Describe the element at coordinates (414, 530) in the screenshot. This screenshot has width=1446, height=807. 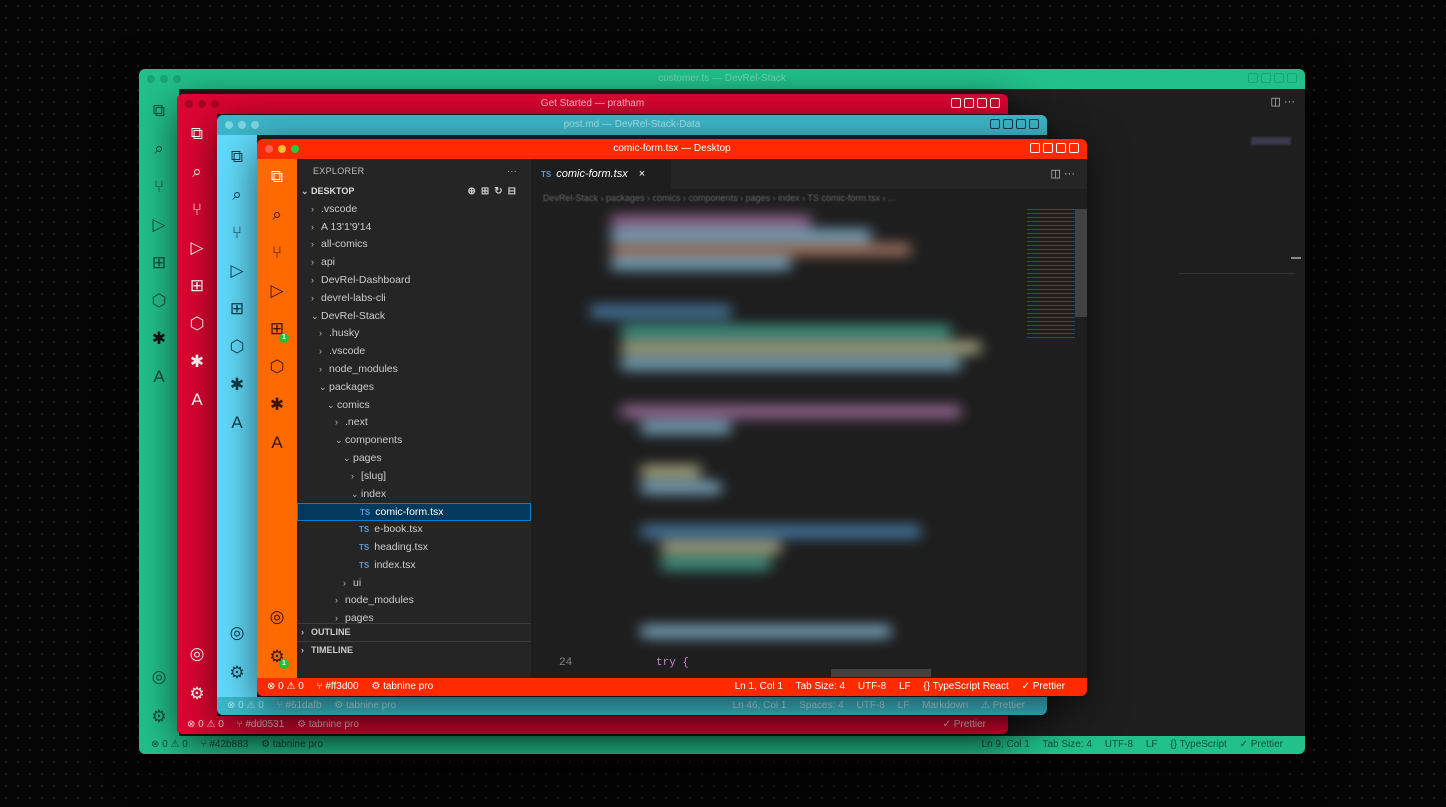
I see `file-item: TS e-book.tsx` at that location.